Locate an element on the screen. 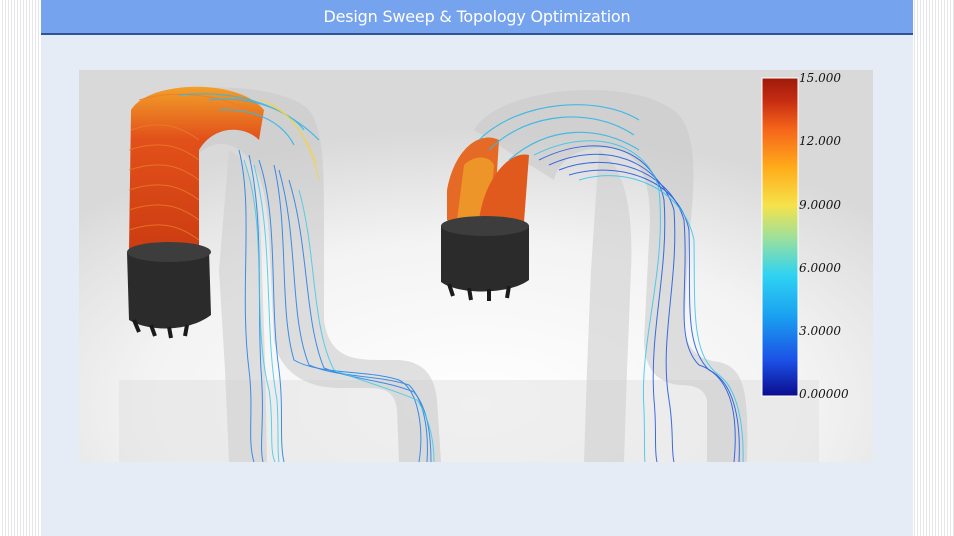 The image size is (954, 536). colorbar-tick-label: 12.000 is located at coordinates (820, 141).